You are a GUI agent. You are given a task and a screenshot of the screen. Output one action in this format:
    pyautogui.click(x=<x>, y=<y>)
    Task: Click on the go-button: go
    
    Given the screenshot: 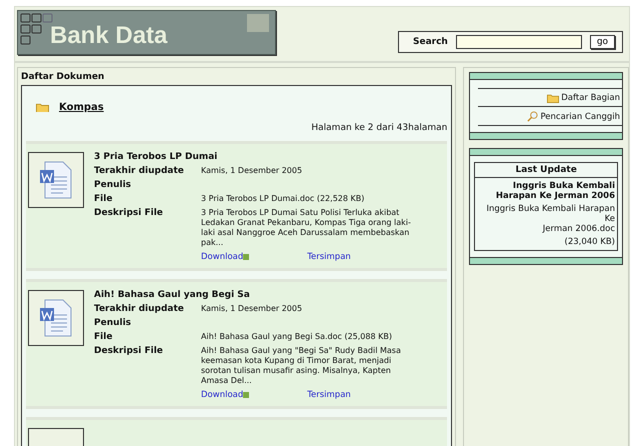 What is the action you would take?
    pyautogui.click(x=603, y=42)
    